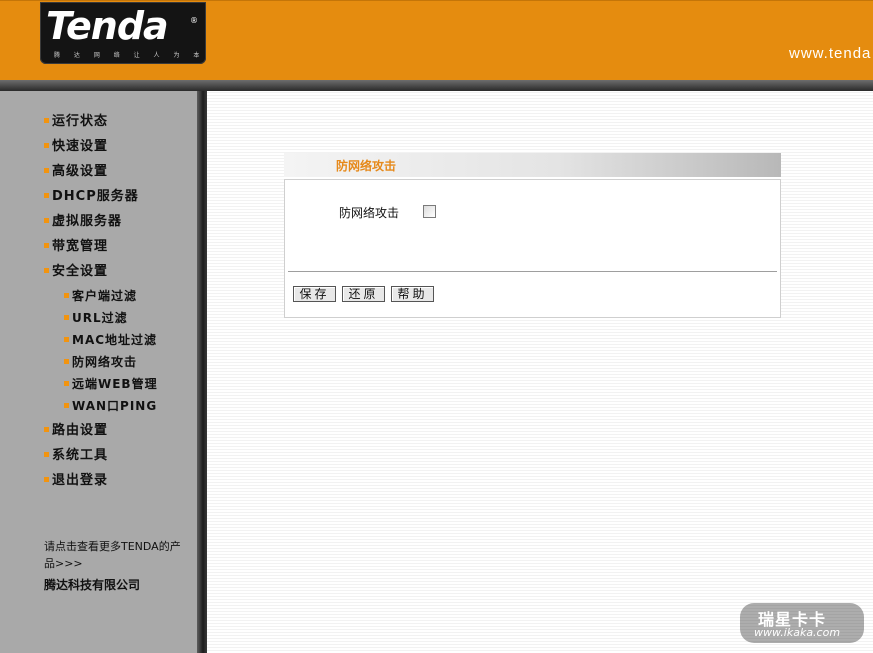 The width and height of the screenshot is (873, 653). I want to click on sidebar-item-label: 高级设置, so click(80, 171).